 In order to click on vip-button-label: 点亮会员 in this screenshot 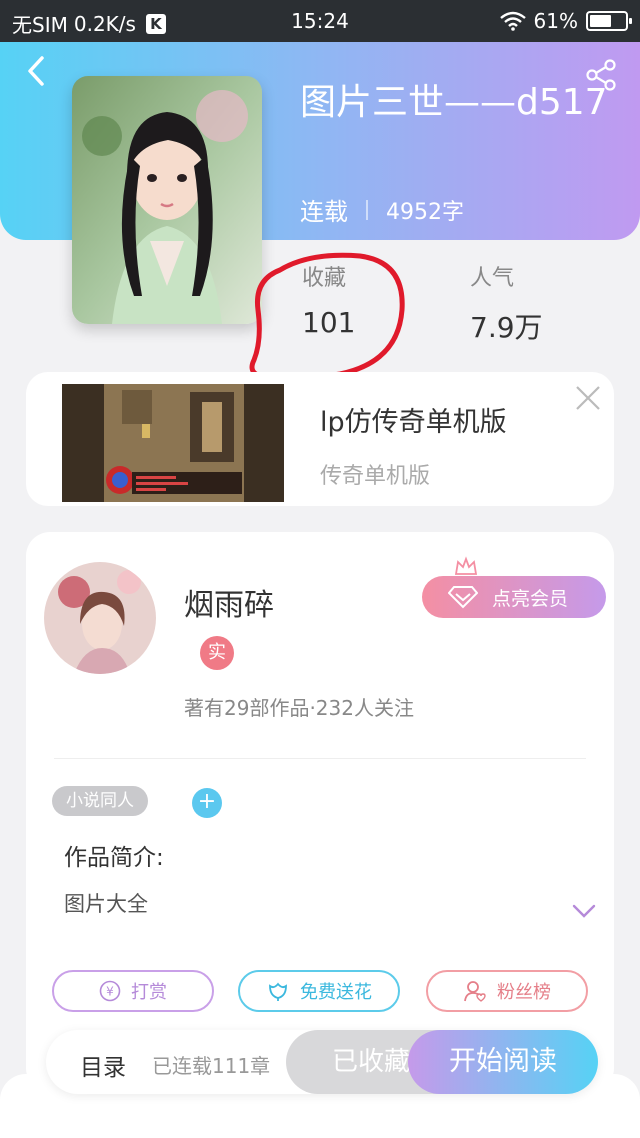, I will do `click(530, 598)`.